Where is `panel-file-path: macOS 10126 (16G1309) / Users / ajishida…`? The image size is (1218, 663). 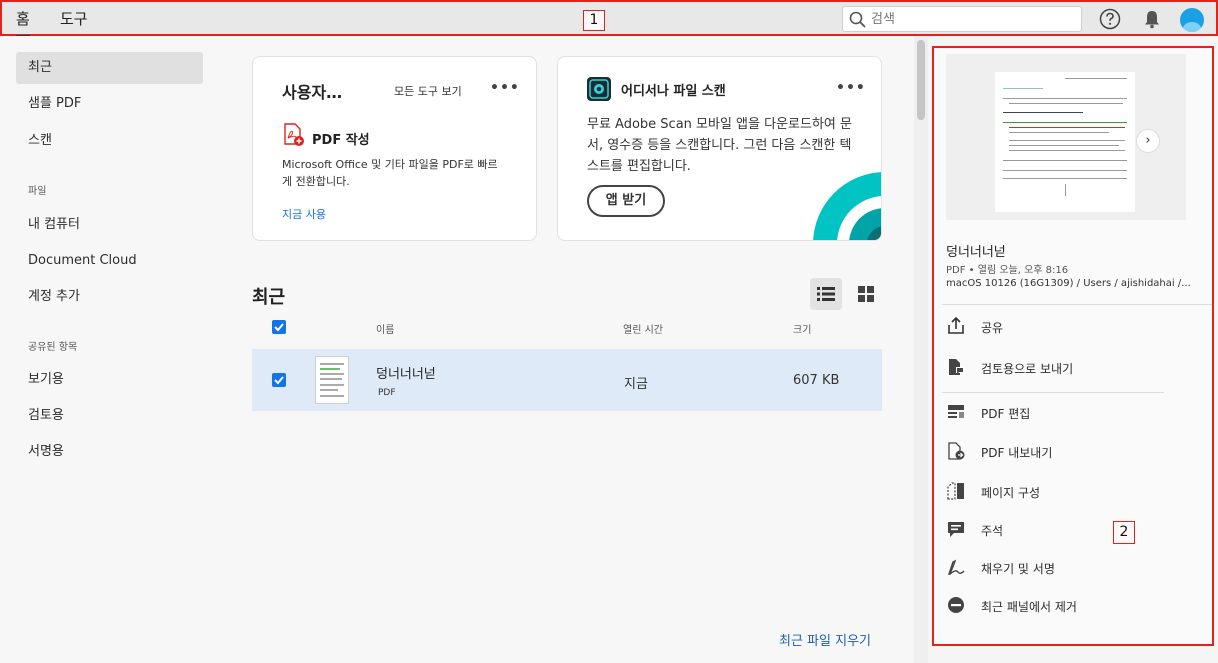
panel-file-path: macOS 10126 (16G1309) / Users / ajishida… is located at coordinates (1068, 283).